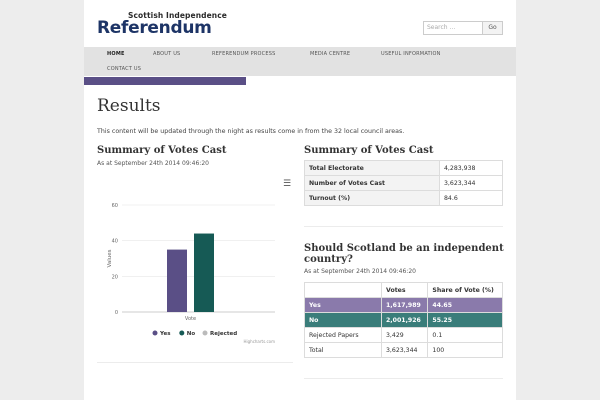 The image size is (600, 400). What do you see at coordinates (205, 333) in the screenshot?
I see `legend-marker-rejected` at bounding box center [205, 333].